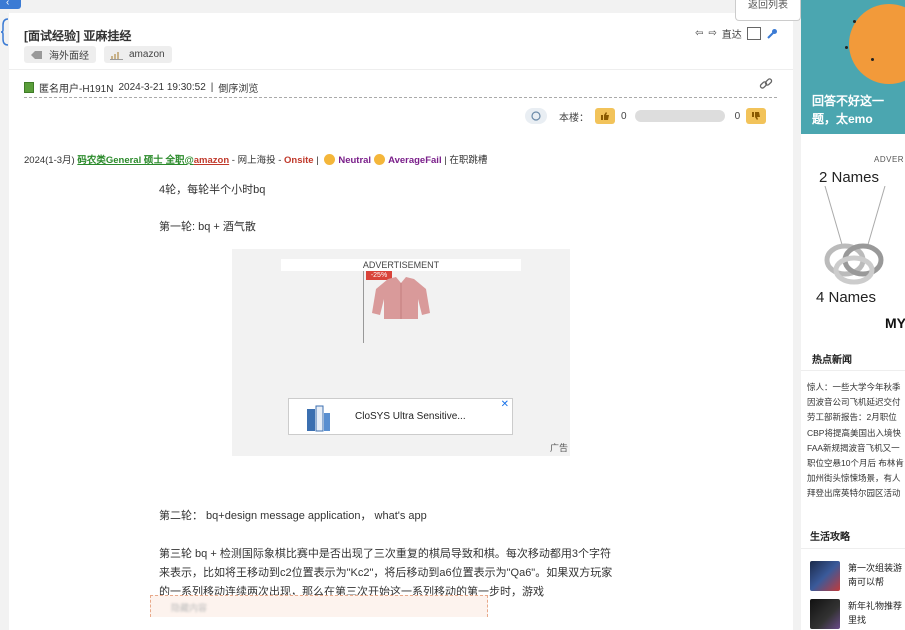 The image size is (905, 630). What do you see at coordinates (207, 227) in the screenshot?
I see `paragraph: 第一轮: bq + 酒气散` at bounding box center [207, 227].